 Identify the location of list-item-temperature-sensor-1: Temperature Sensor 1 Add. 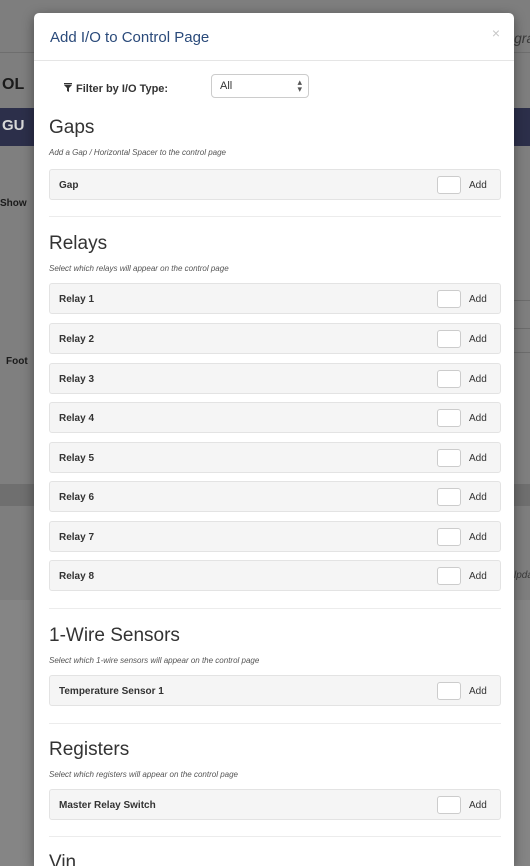
(275, 690).